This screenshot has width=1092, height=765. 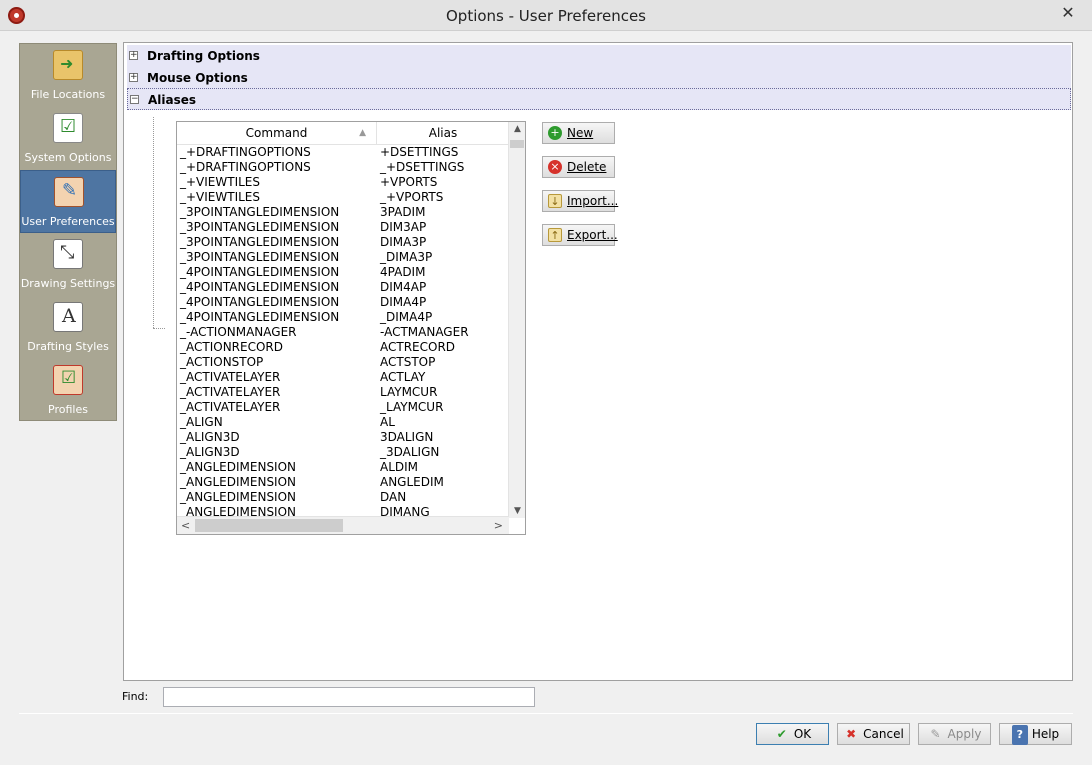 What do you see at coordinates (422, 167) in the screenshot?
I see `alias-cell: _+DSETTINGS` at bounding box center [422, 167].